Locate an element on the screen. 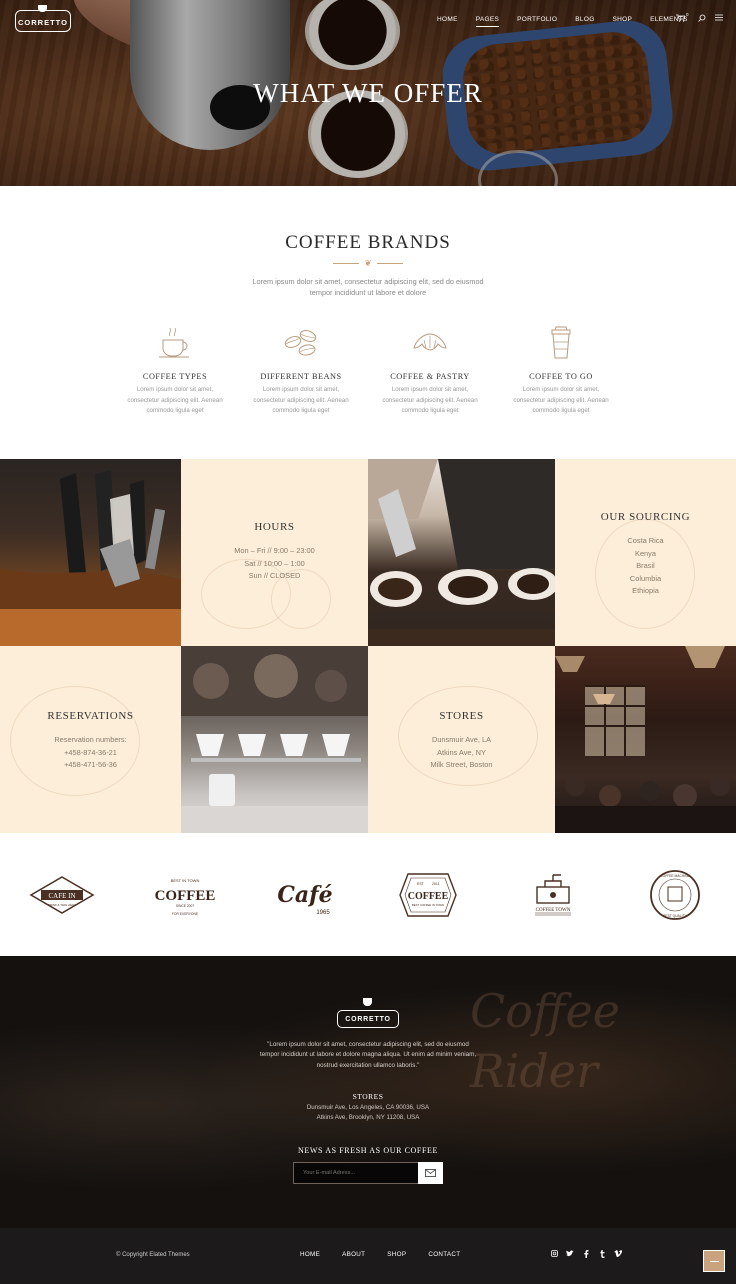 Image resolution: width=736 pixels, height=1284 pixels. svg-text: FOR EVERYONE is located at coordinates (185, 914).